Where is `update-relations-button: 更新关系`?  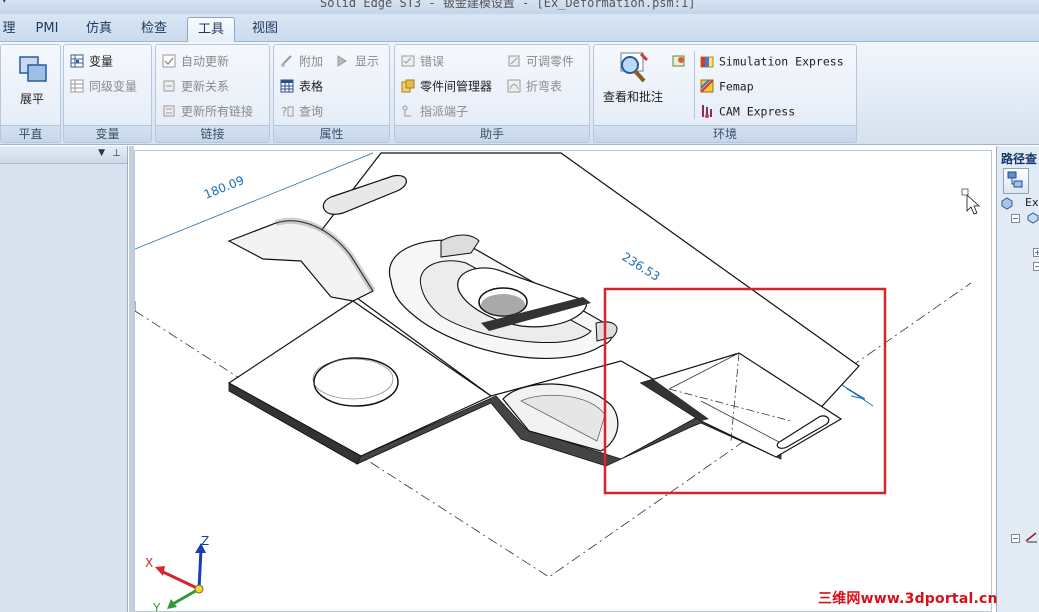
update-relations-button: 更新关系 is located at coordinates (195, 86).